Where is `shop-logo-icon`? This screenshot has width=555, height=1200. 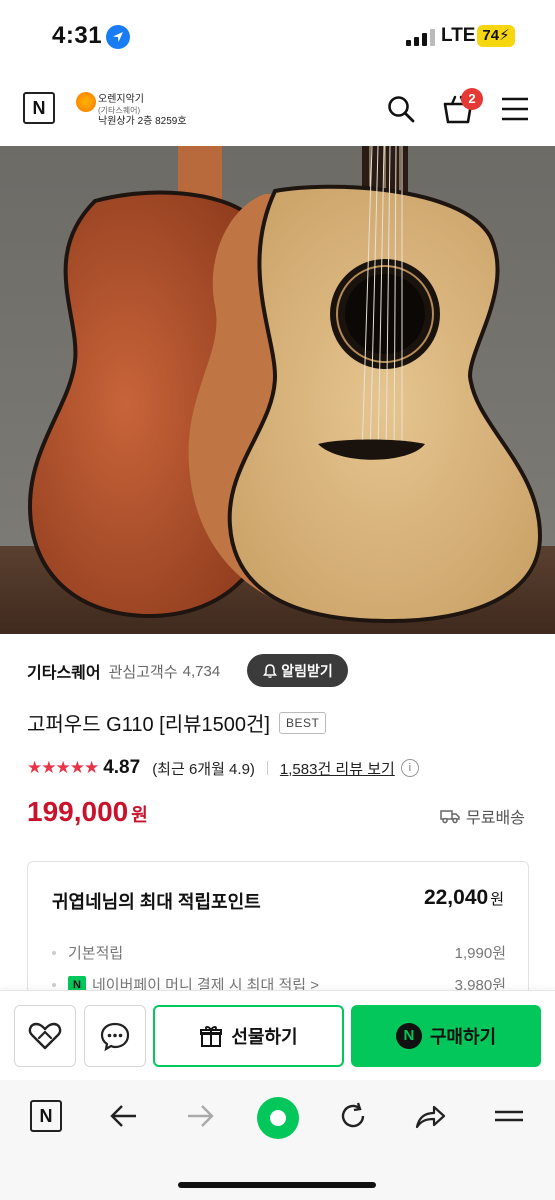 shop-logo-icon is located at coordinates (86, 102).